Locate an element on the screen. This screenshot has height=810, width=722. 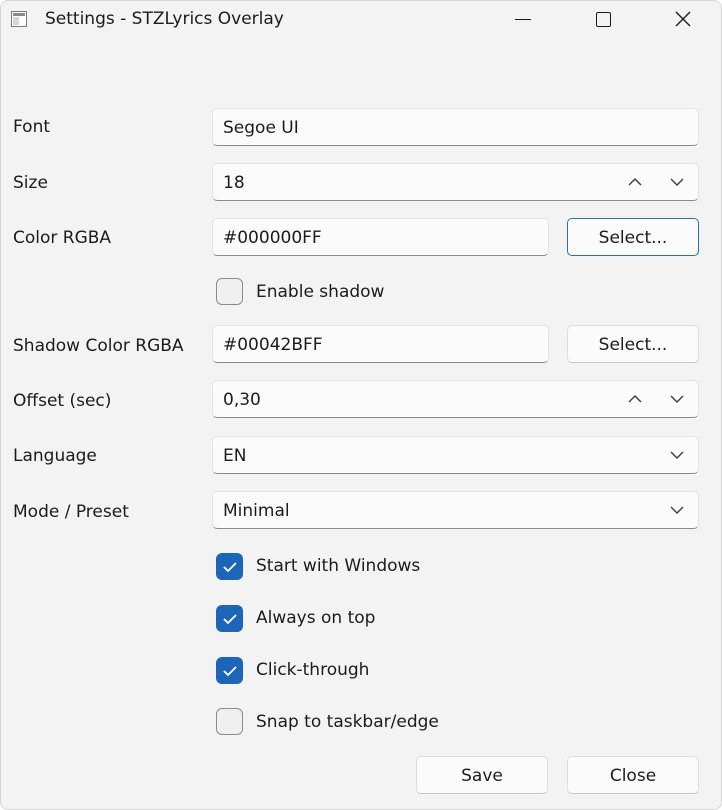
font-input: Segoe UI is located at coordinates (455, 127).